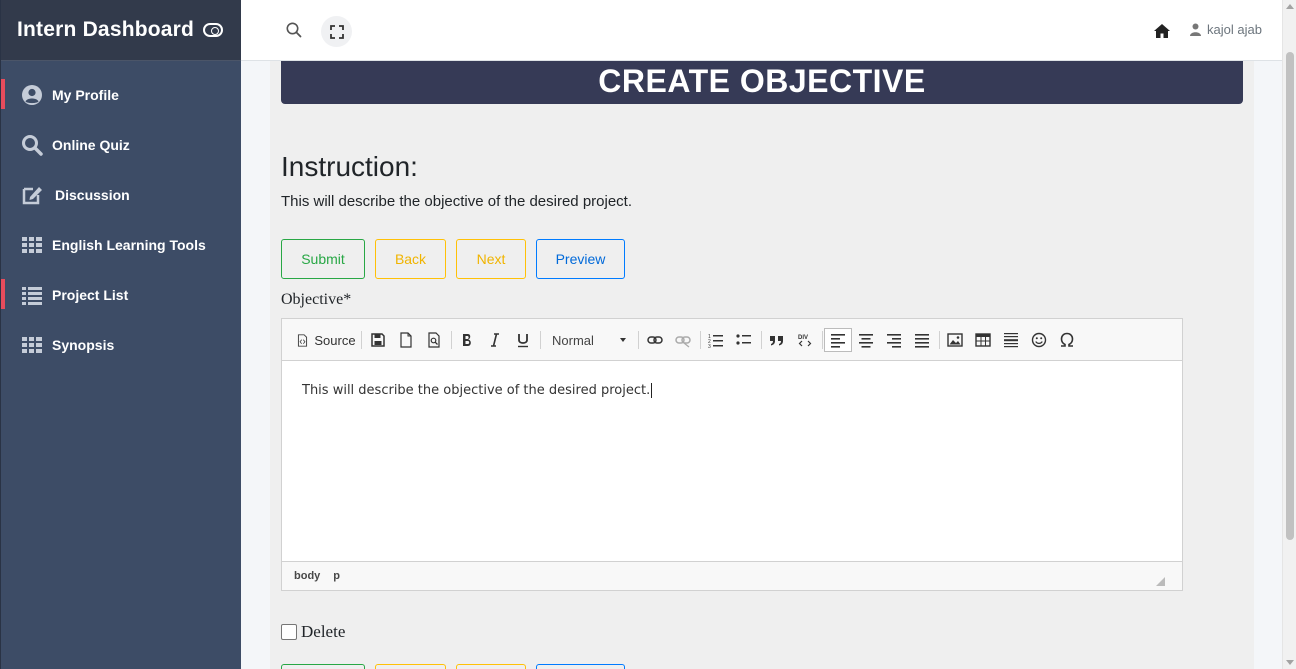  I want to click on sidebar-item-my-profile: My Profile, so click(121, 95).